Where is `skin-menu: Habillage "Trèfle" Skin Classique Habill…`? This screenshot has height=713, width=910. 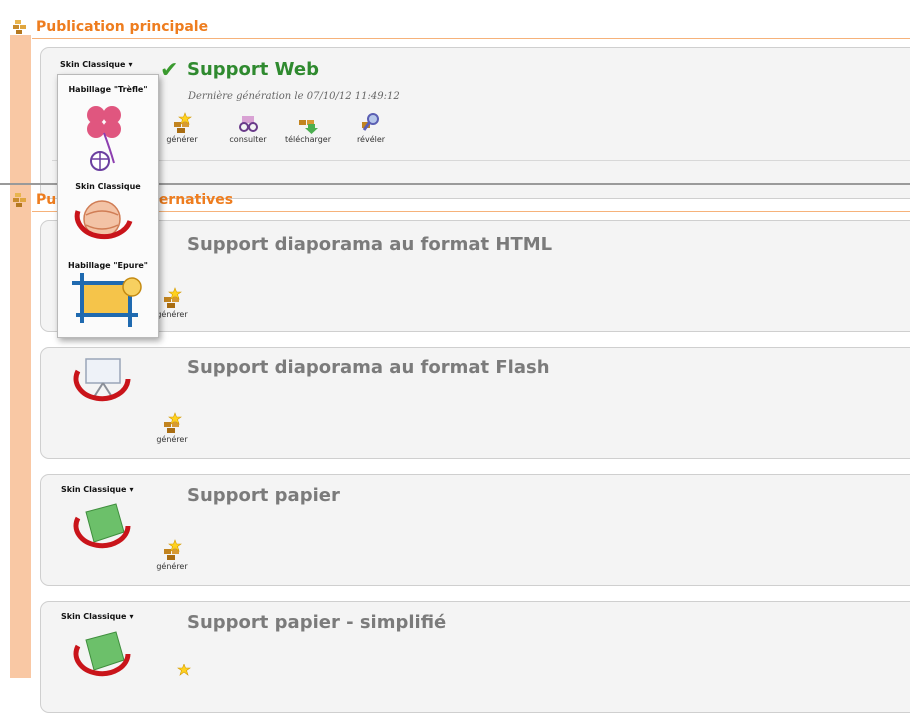
skin-menu: Habillage "Trèfle" Skin Classique Habill… is located at coordinates (108, 206).